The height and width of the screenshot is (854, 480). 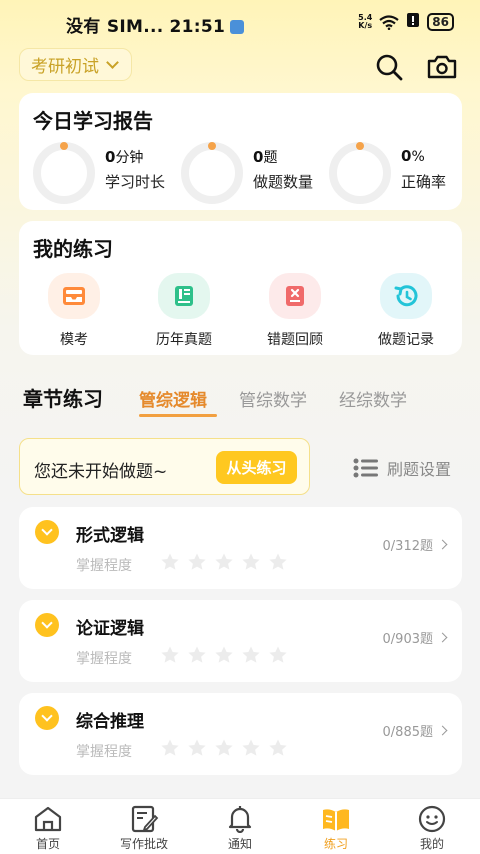 What do you see at coordinates (407, 732) in the screenshot?
I see `chapter-count-text: 0/885题` at bounding box center [407, 732].